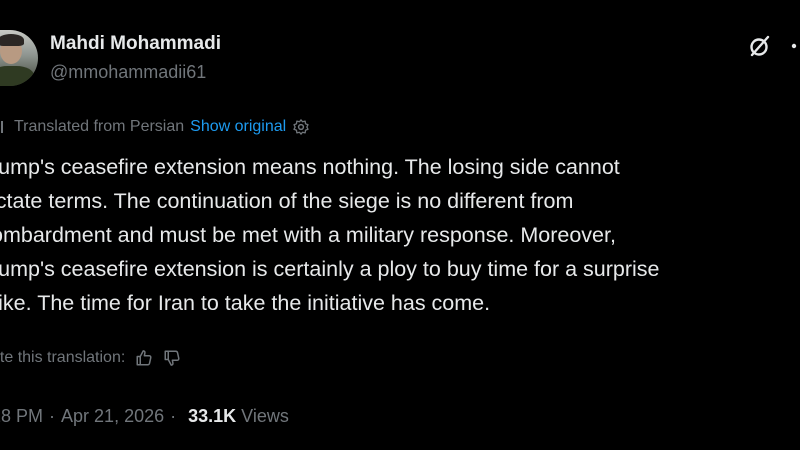 The height and width of the screenshot is (450, 800). What do you see at coordinates (21, 416) in the screenshot?
I see `post-time: 28 PM` at bounding box center [21, 416].